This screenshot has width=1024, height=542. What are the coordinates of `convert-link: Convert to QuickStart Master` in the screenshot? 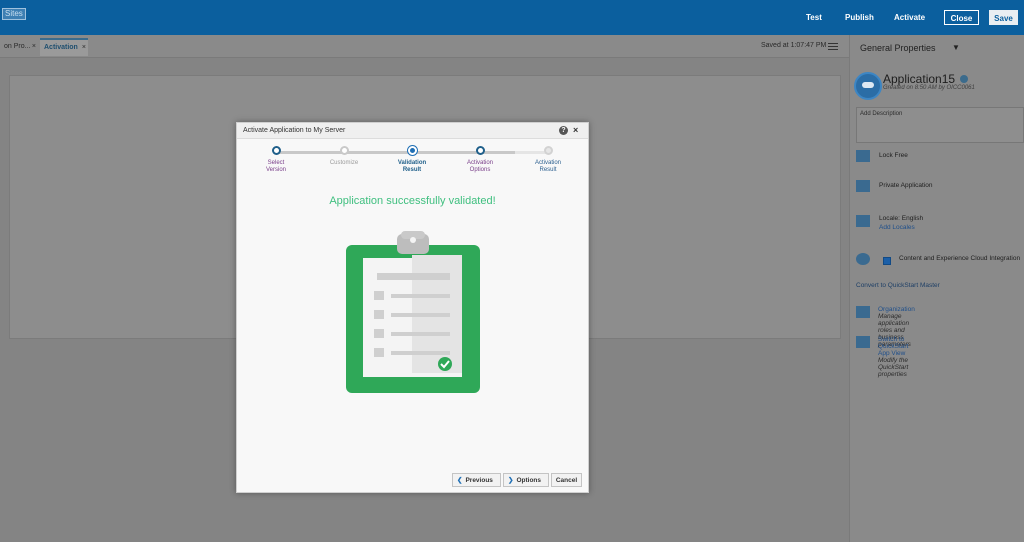 It's located at (898, 285).